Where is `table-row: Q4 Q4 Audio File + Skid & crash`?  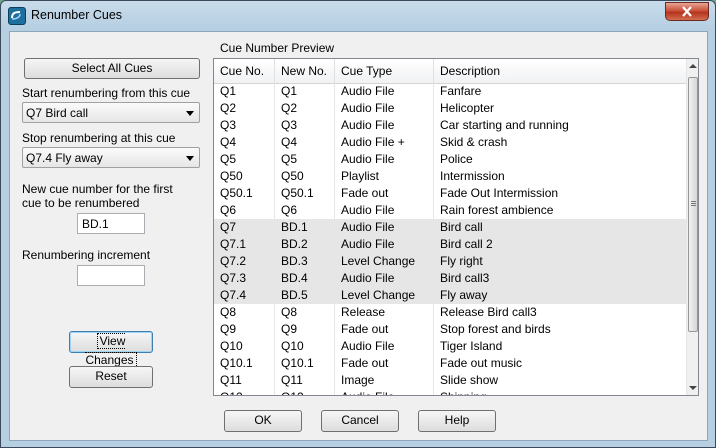
table-row: Q4 Q4 Audio File + Skid & crash is located at coordinates (450, 142).